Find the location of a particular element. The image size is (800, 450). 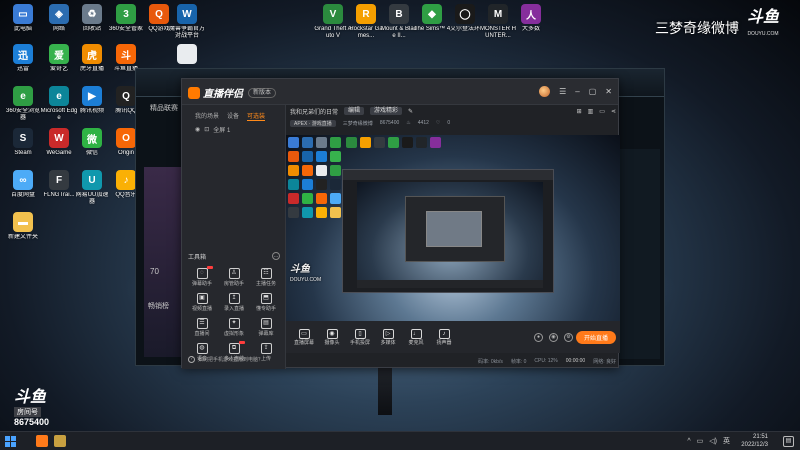

category-tag: APEX · 游戏直播 is located at coordinates (313, 123).